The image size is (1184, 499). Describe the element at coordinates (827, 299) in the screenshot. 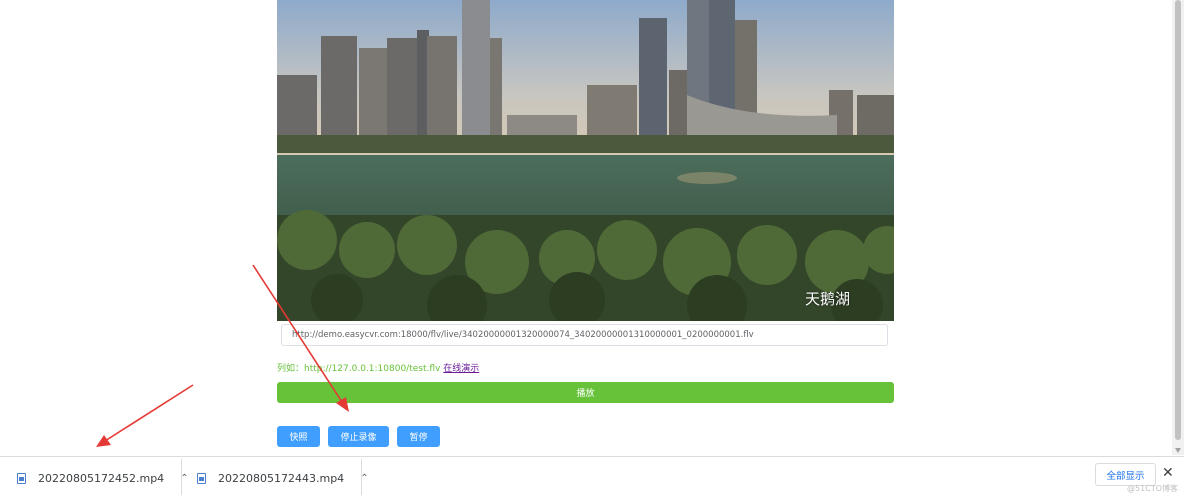

I see `video-watermark: 天鹅湖` at that location.